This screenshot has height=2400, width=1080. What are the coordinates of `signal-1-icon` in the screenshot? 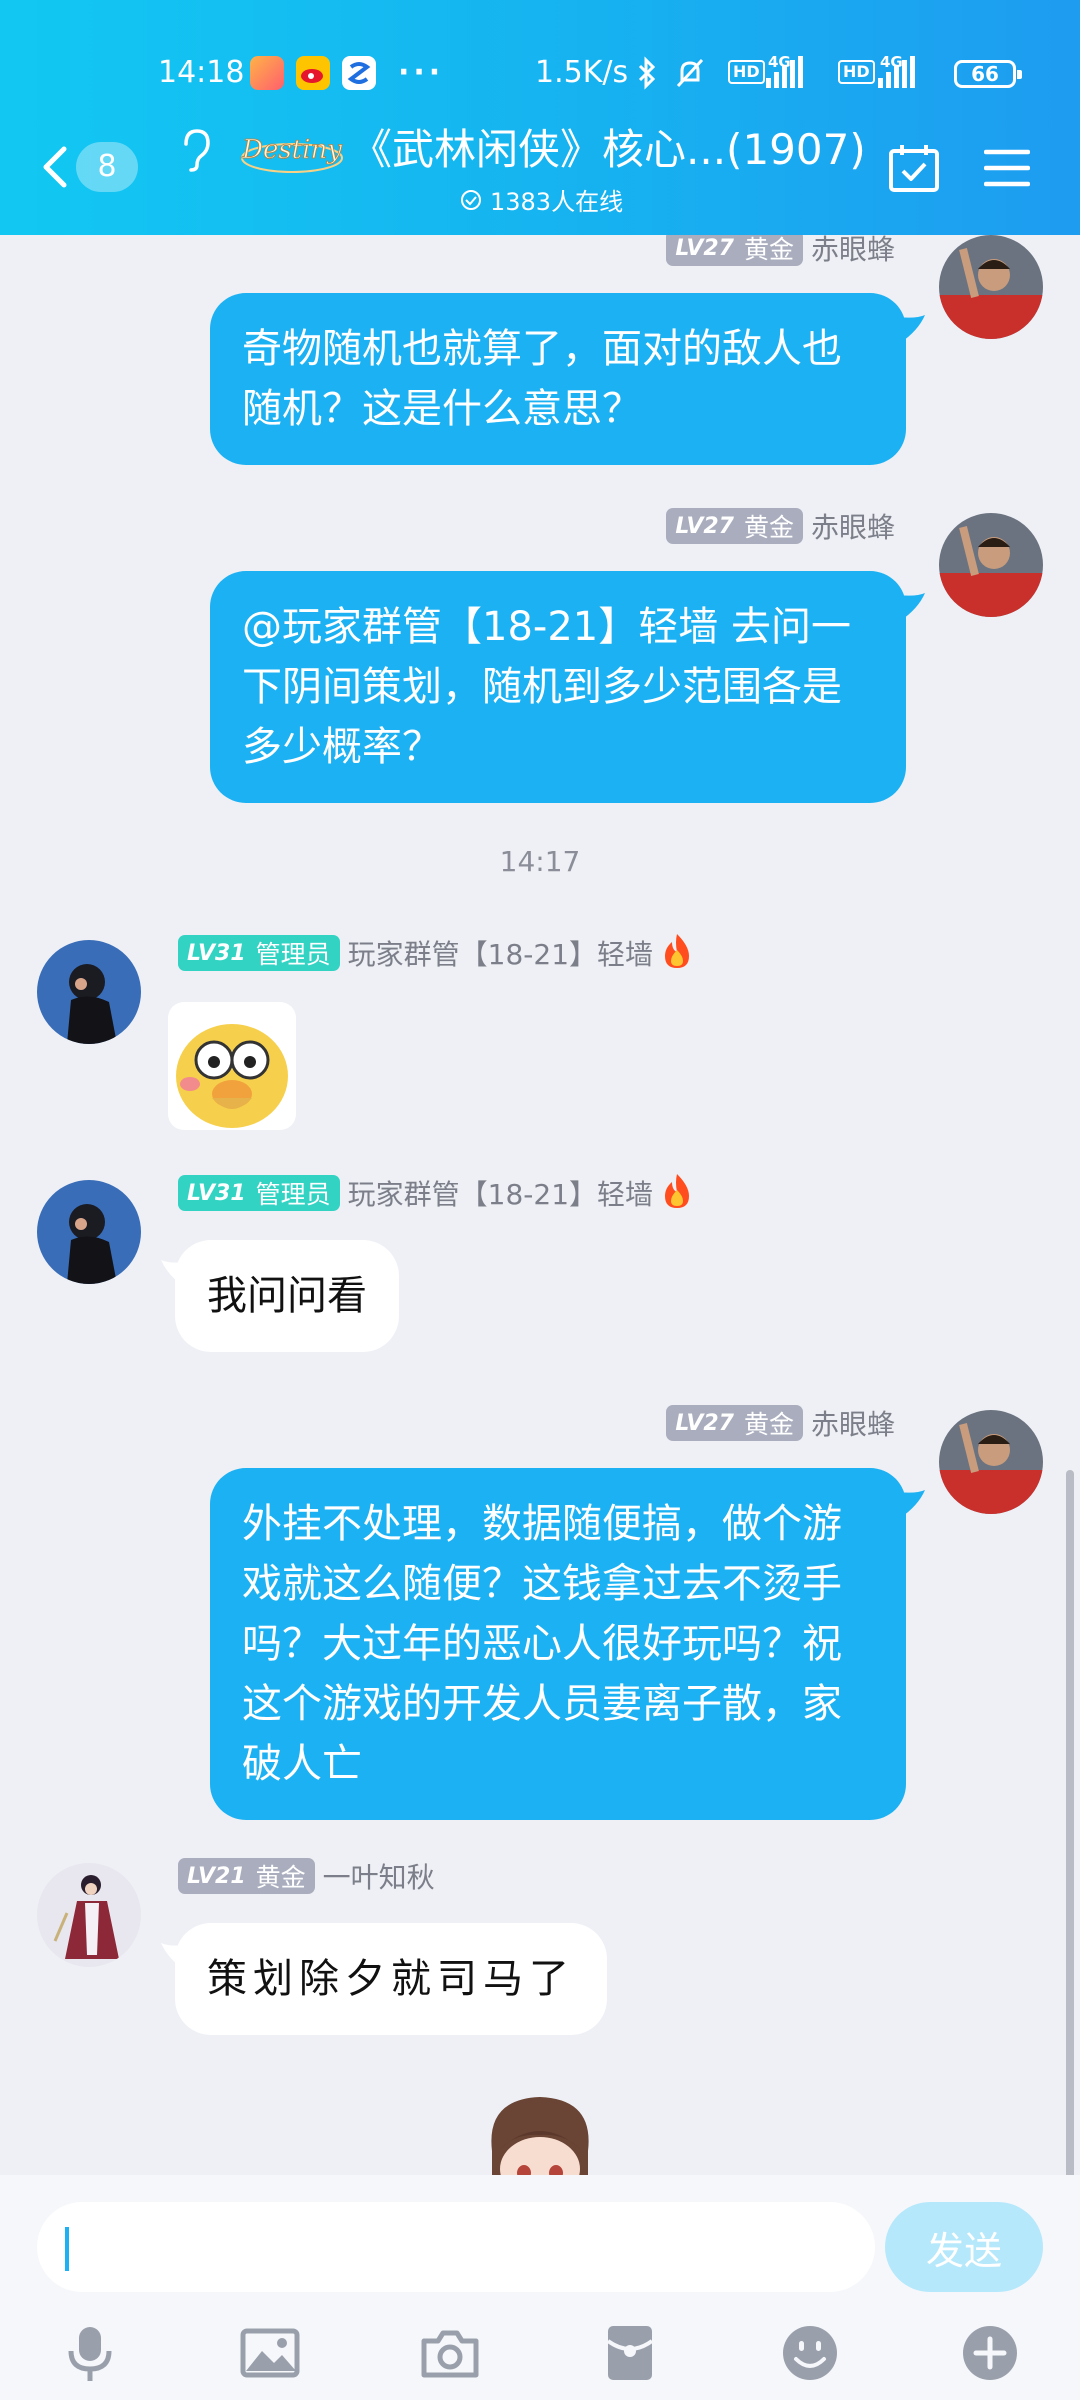 It's located at (784, 72).